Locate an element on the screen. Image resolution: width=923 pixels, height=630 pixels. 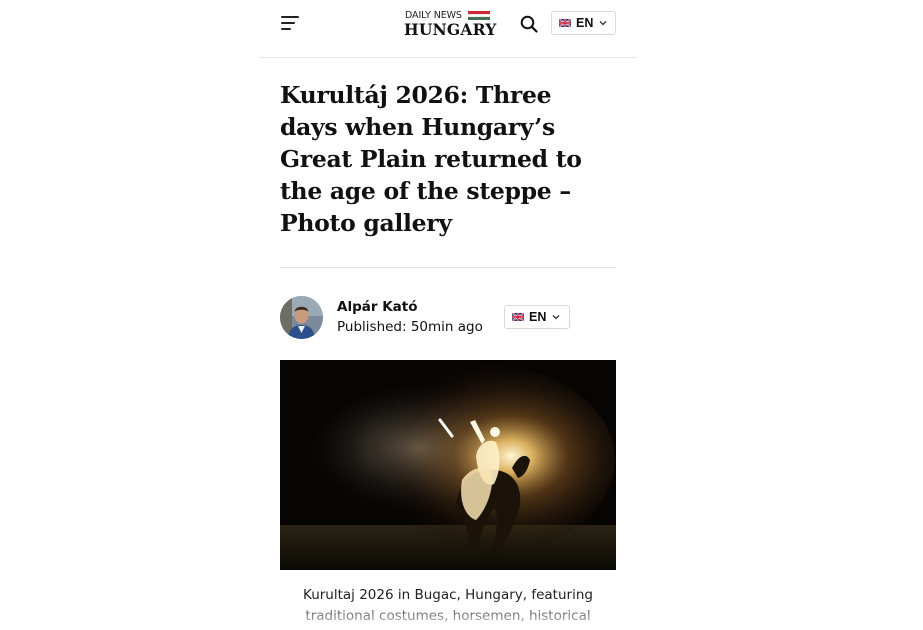
article-language-code: EN is located at coordinates (538, 317).